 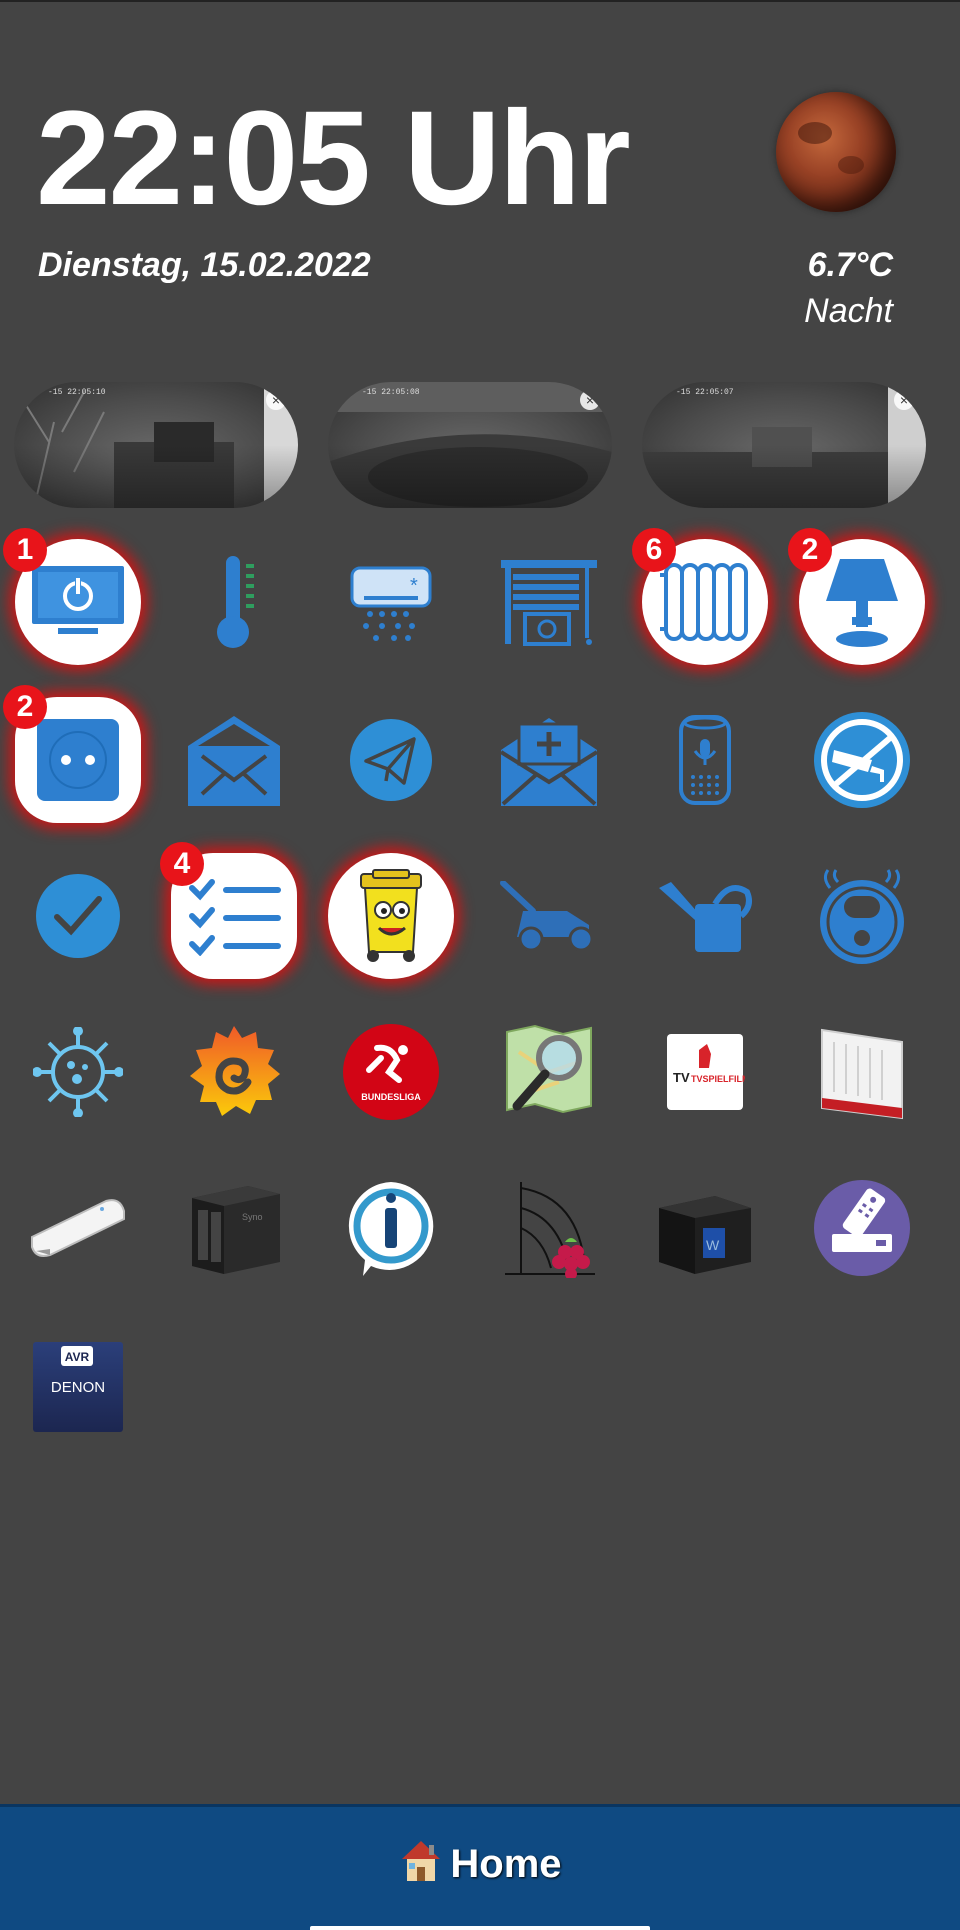 I want to click on thermometer-icon, so click(x=235, y=602).